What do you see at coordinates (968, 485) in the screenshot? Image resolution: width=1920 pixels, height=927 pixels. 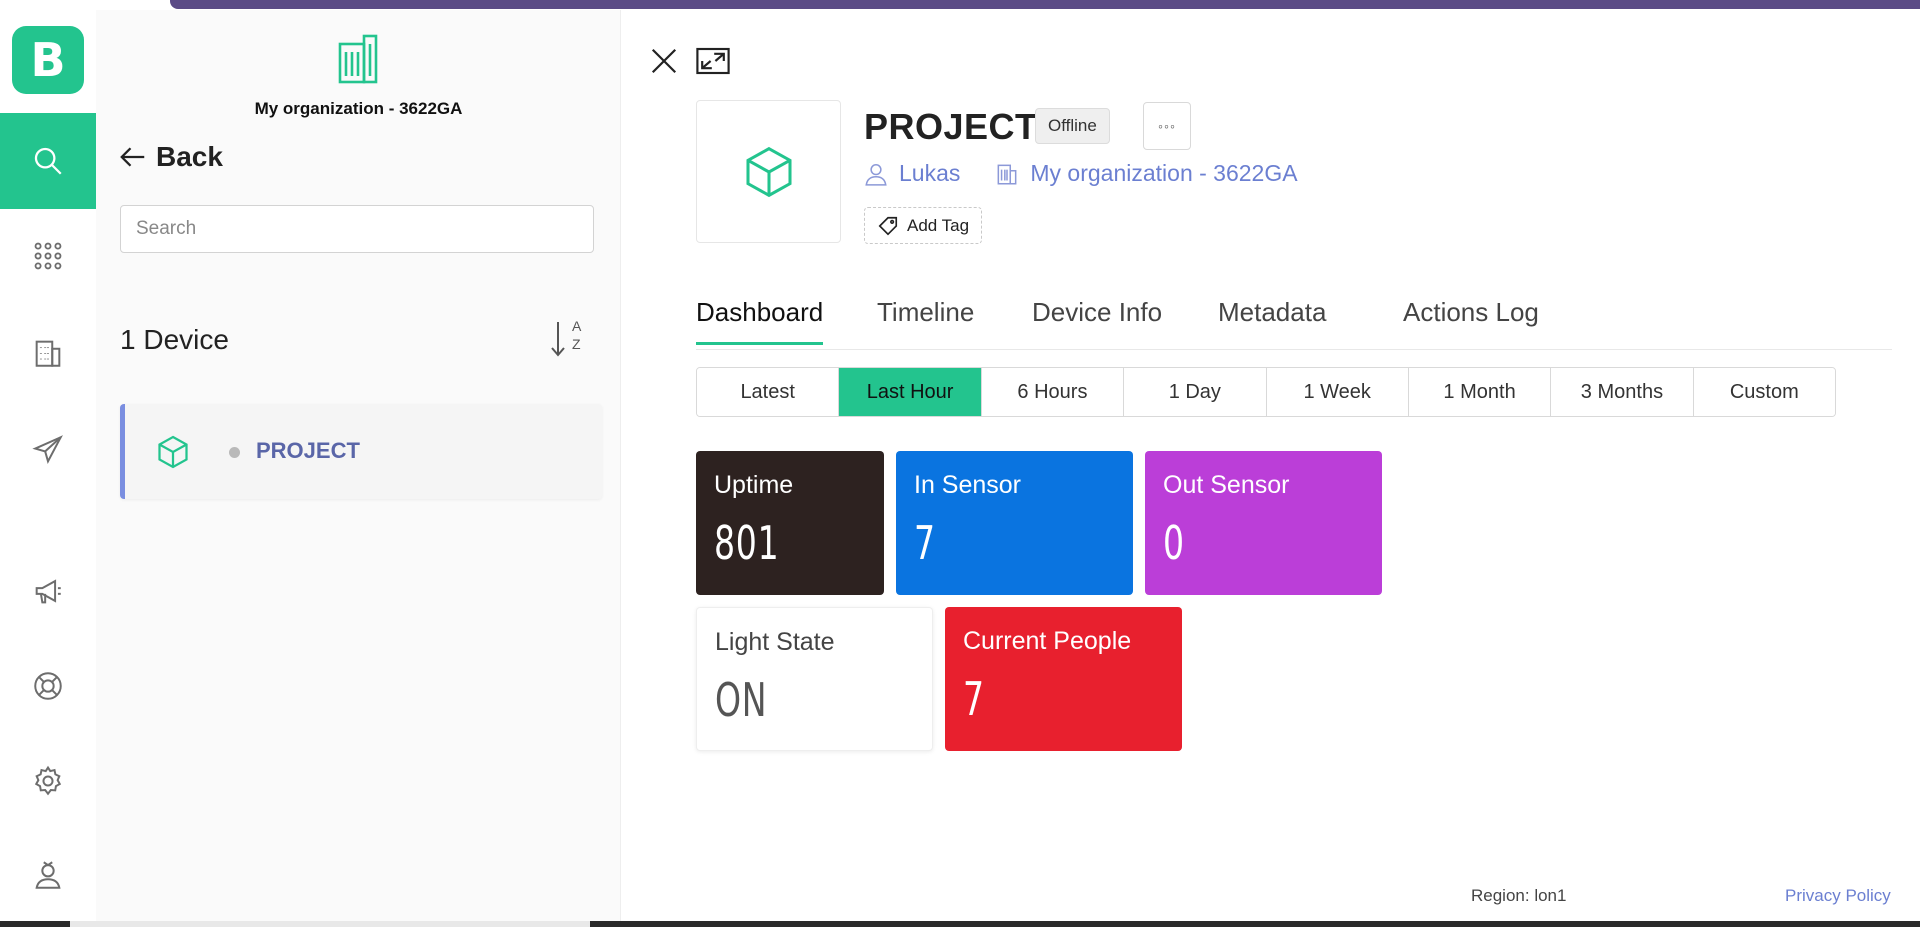 I see `widget-label: In Sensor` at bounding box center [968, 485].